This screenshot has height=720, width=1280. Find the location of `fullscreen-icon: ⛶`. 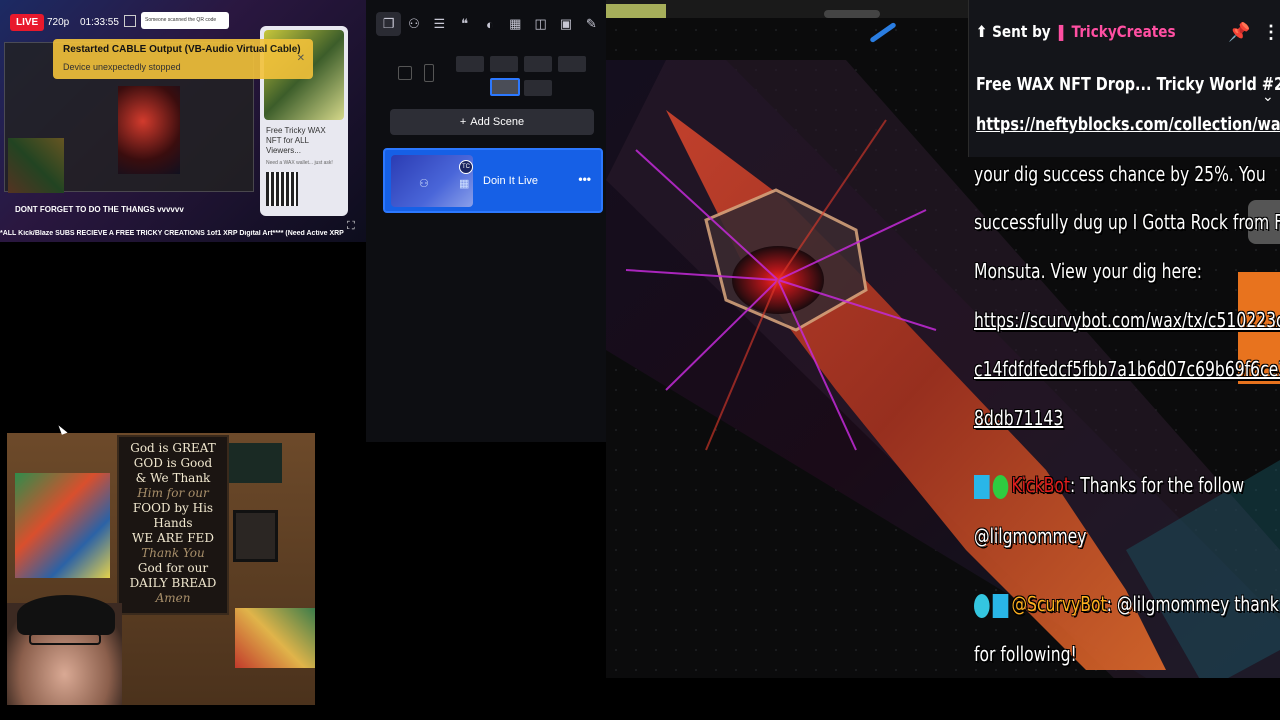

fullscreen-icon: ⛶ is located at coordinates (353, 226).